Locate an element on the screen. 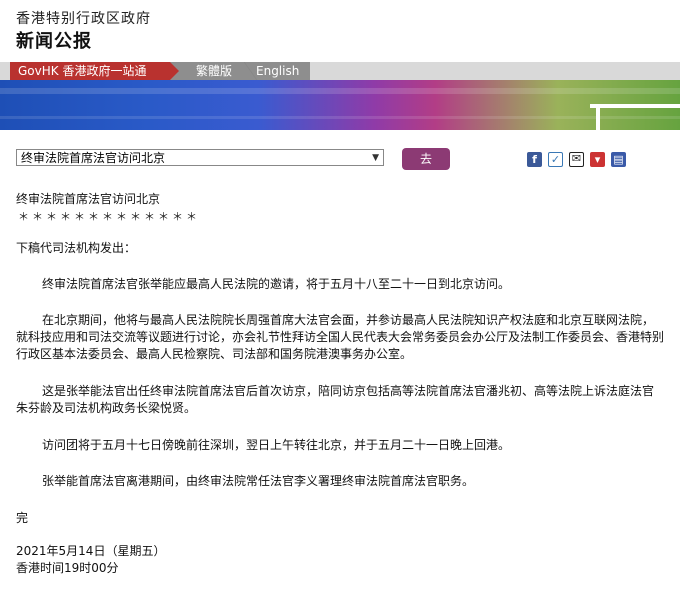 Image resolution: width=680 pixels, height=595 pixels. article-end: 完 is located at coordinates (22, 518).